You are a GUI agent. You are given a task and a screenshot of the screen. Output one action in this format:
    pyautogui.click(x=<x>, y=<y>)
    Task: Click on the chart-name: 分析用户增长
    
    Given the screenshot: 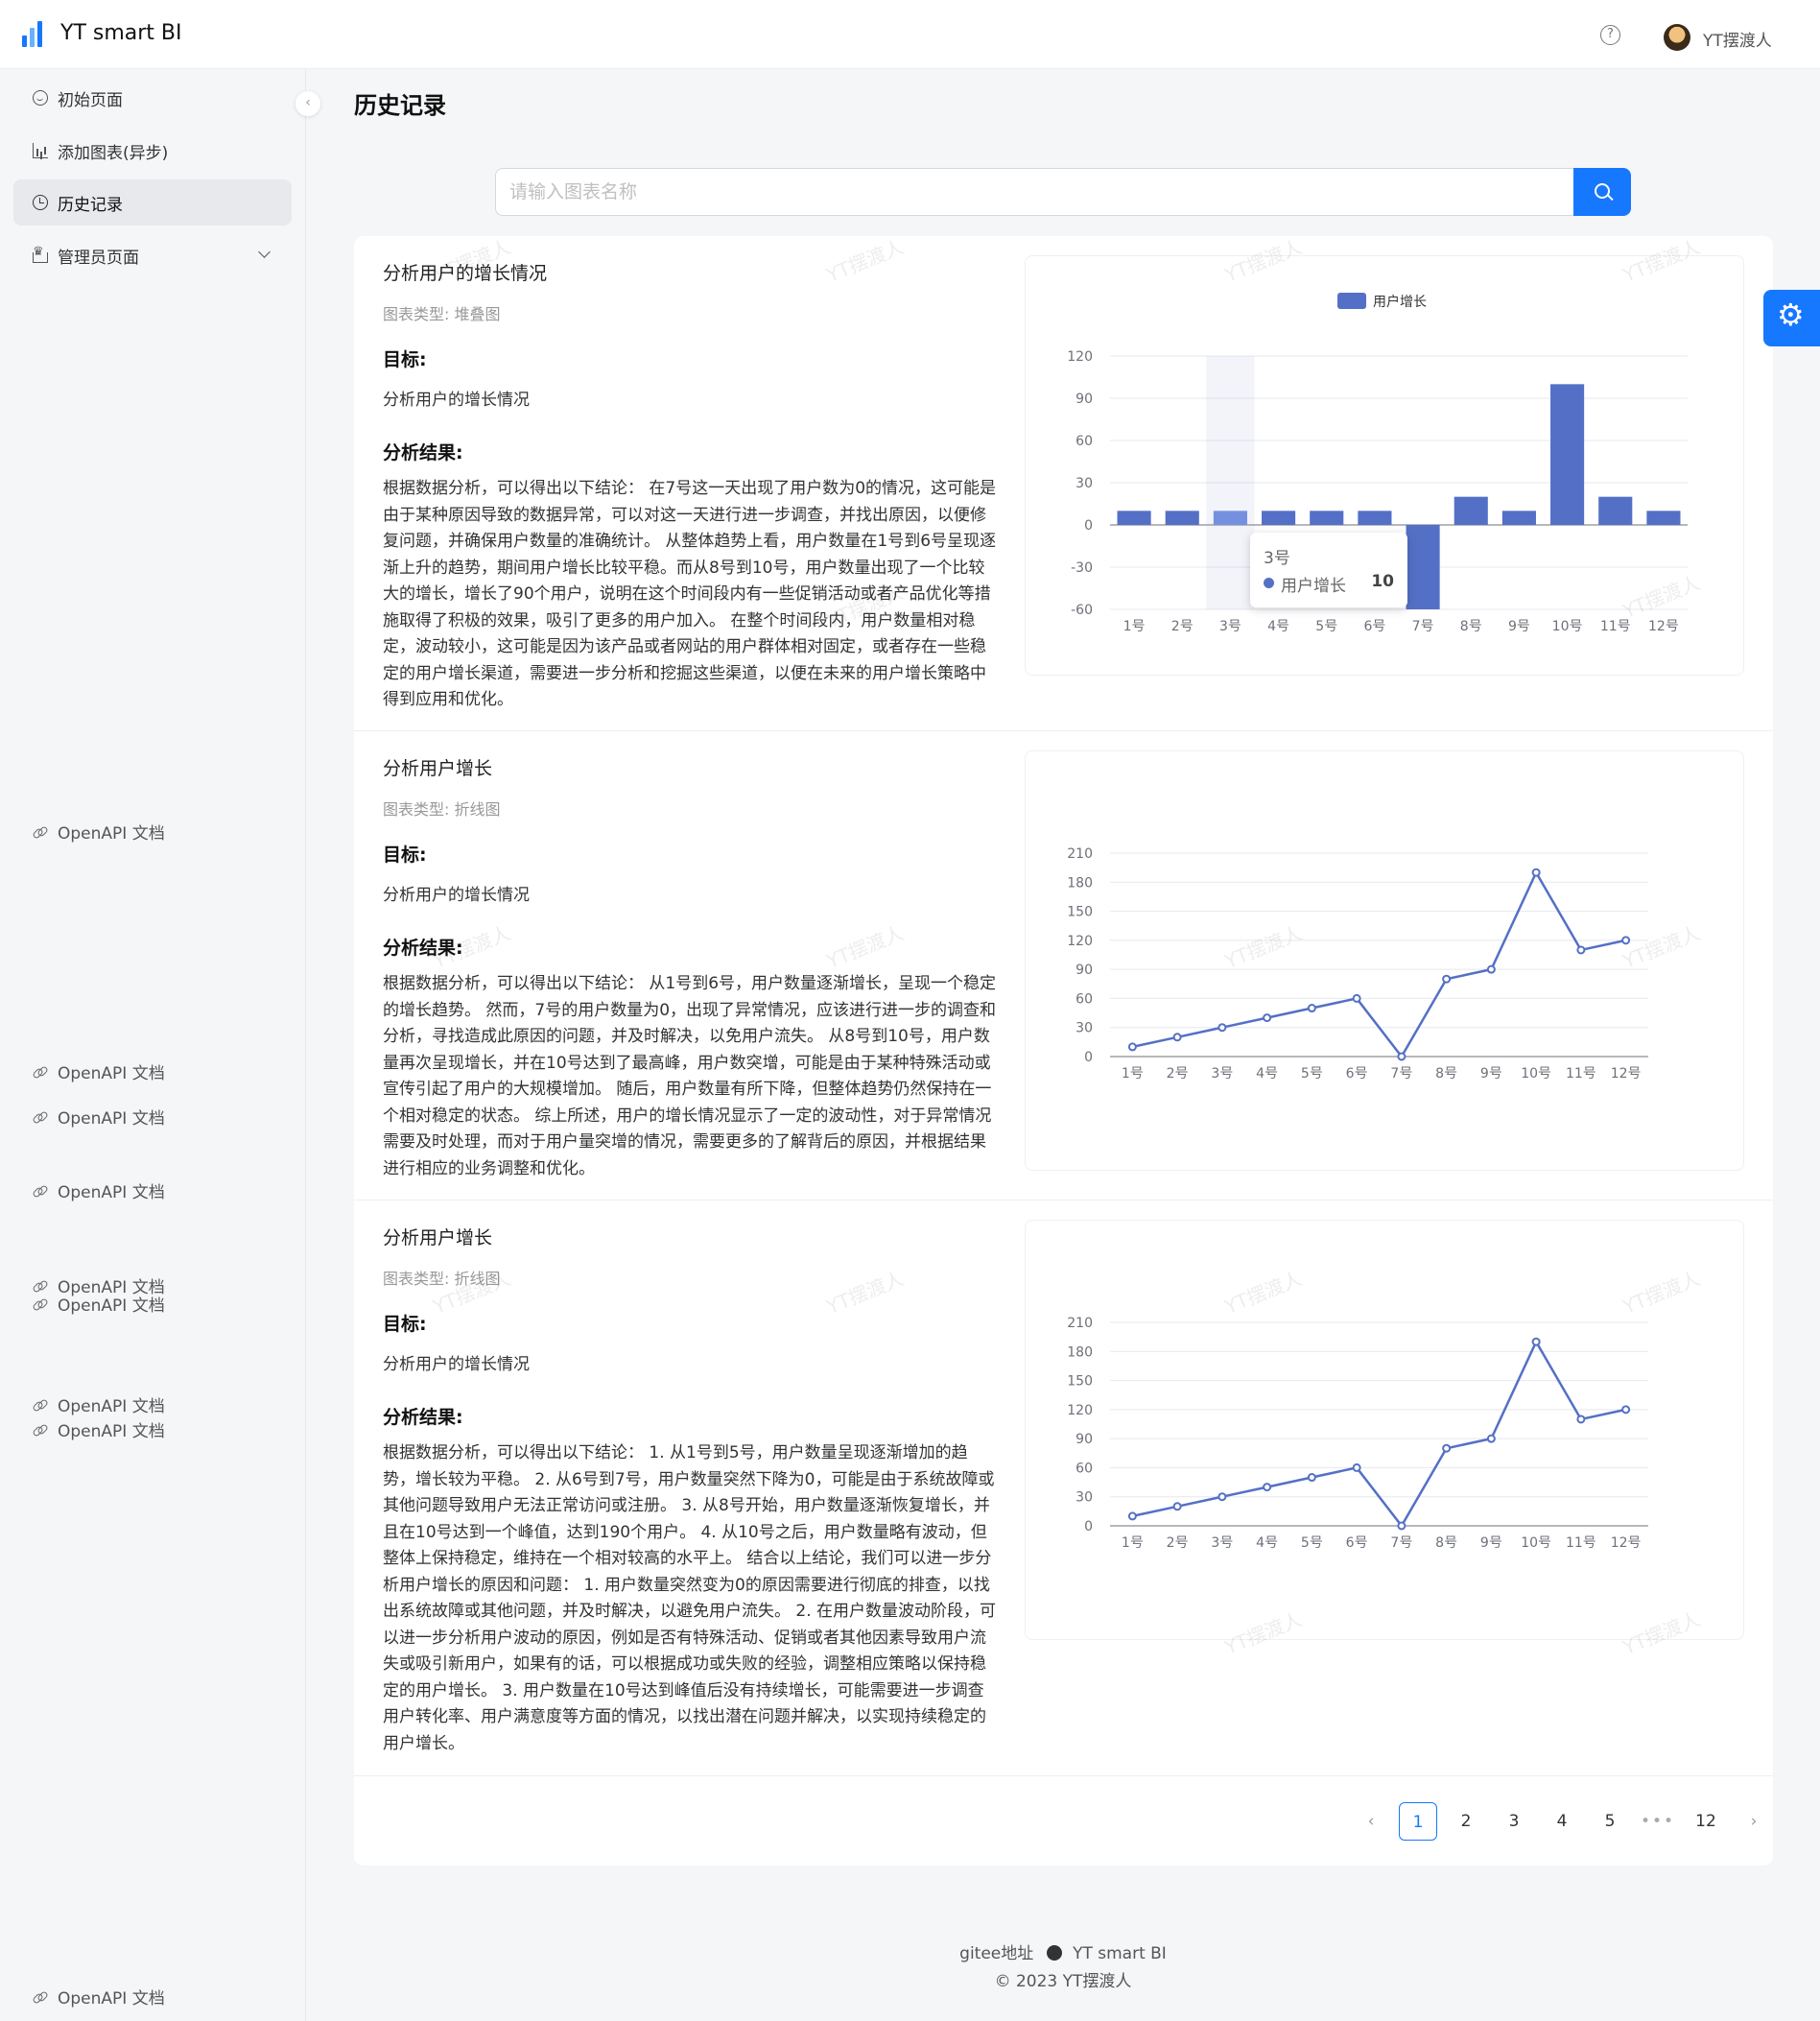 What is the action you would take?
    pyautogui.click(x=438, y=768)
    